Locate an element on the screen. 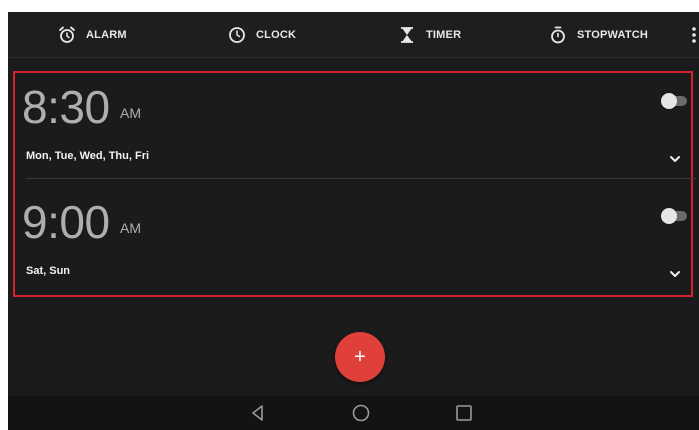  add-icon: + is located at coordinates (360, 357).